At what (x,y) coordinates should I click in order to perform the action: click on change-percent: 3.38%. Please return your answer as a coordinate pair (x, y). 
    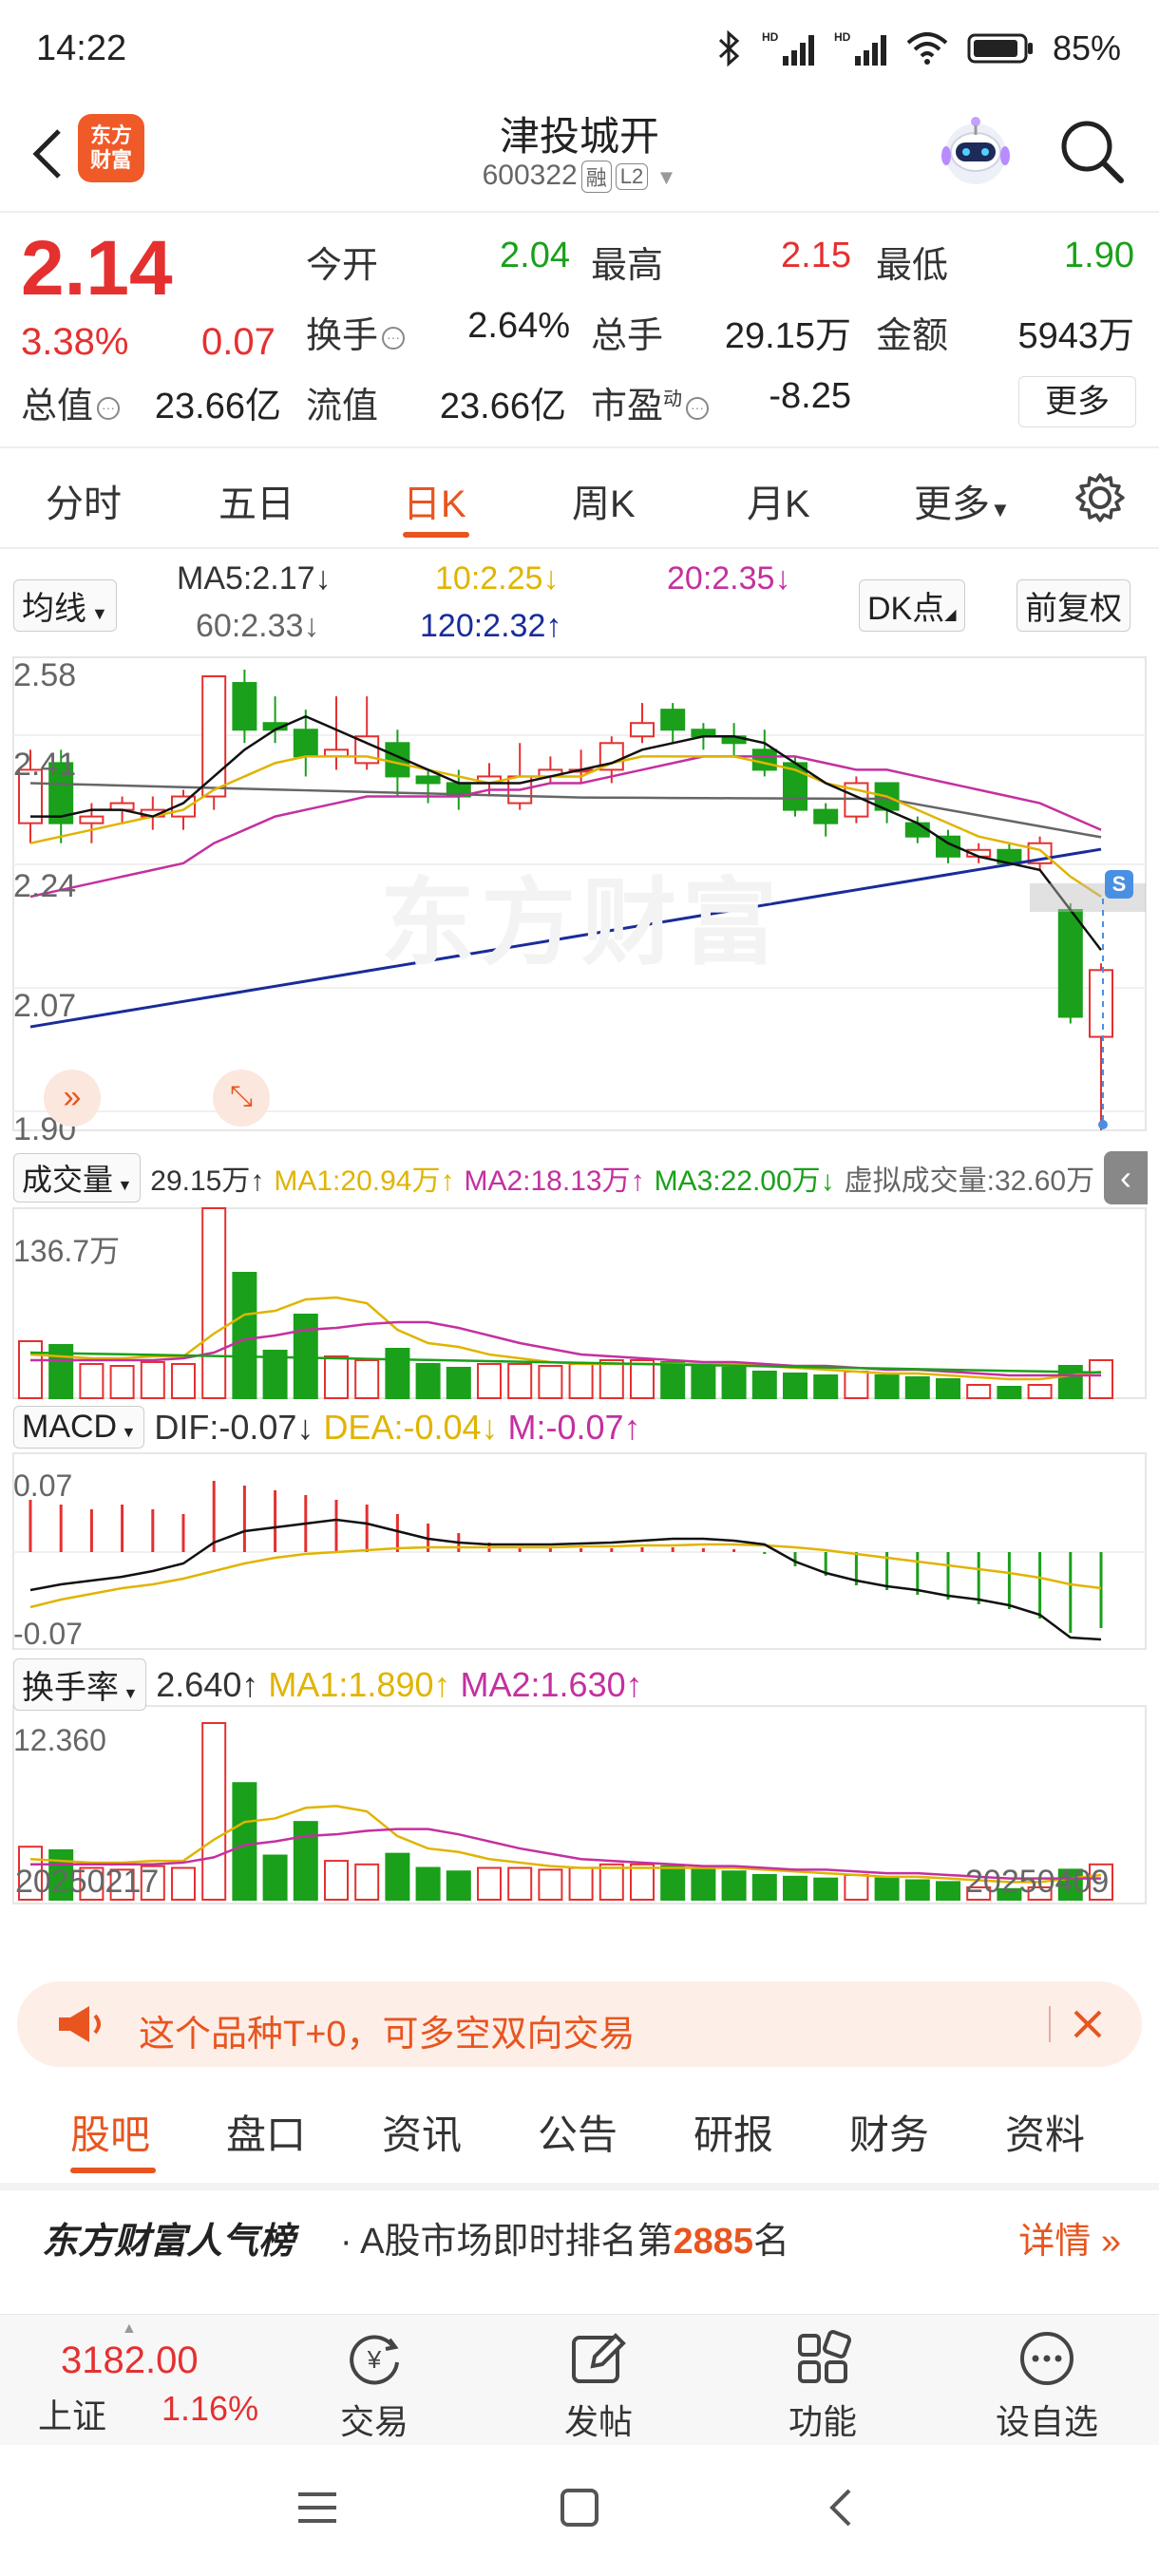
    Looking at the image, I should click on (75, 342).